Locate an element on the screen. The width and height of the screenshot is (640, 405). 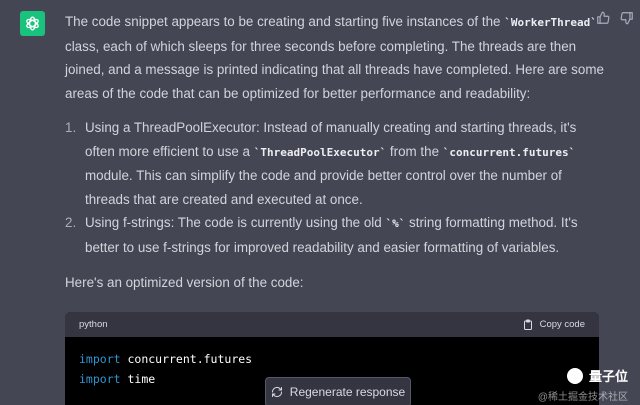
thumbs-down-icon is located at coordinates (627, 18).